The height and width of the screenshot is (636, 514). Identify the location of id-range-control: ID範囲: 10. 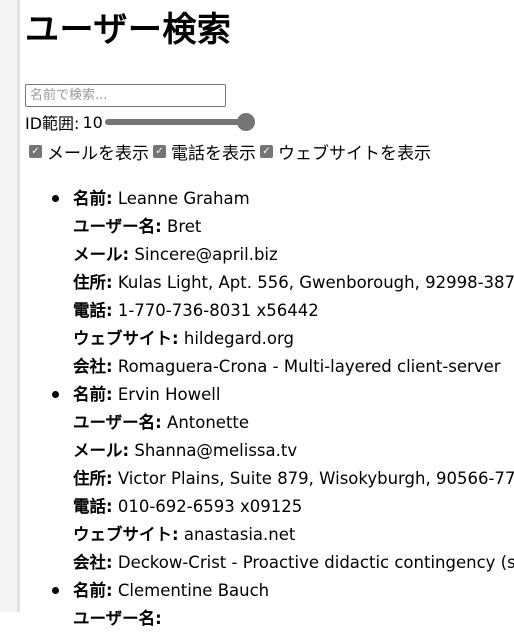
(140, 122).